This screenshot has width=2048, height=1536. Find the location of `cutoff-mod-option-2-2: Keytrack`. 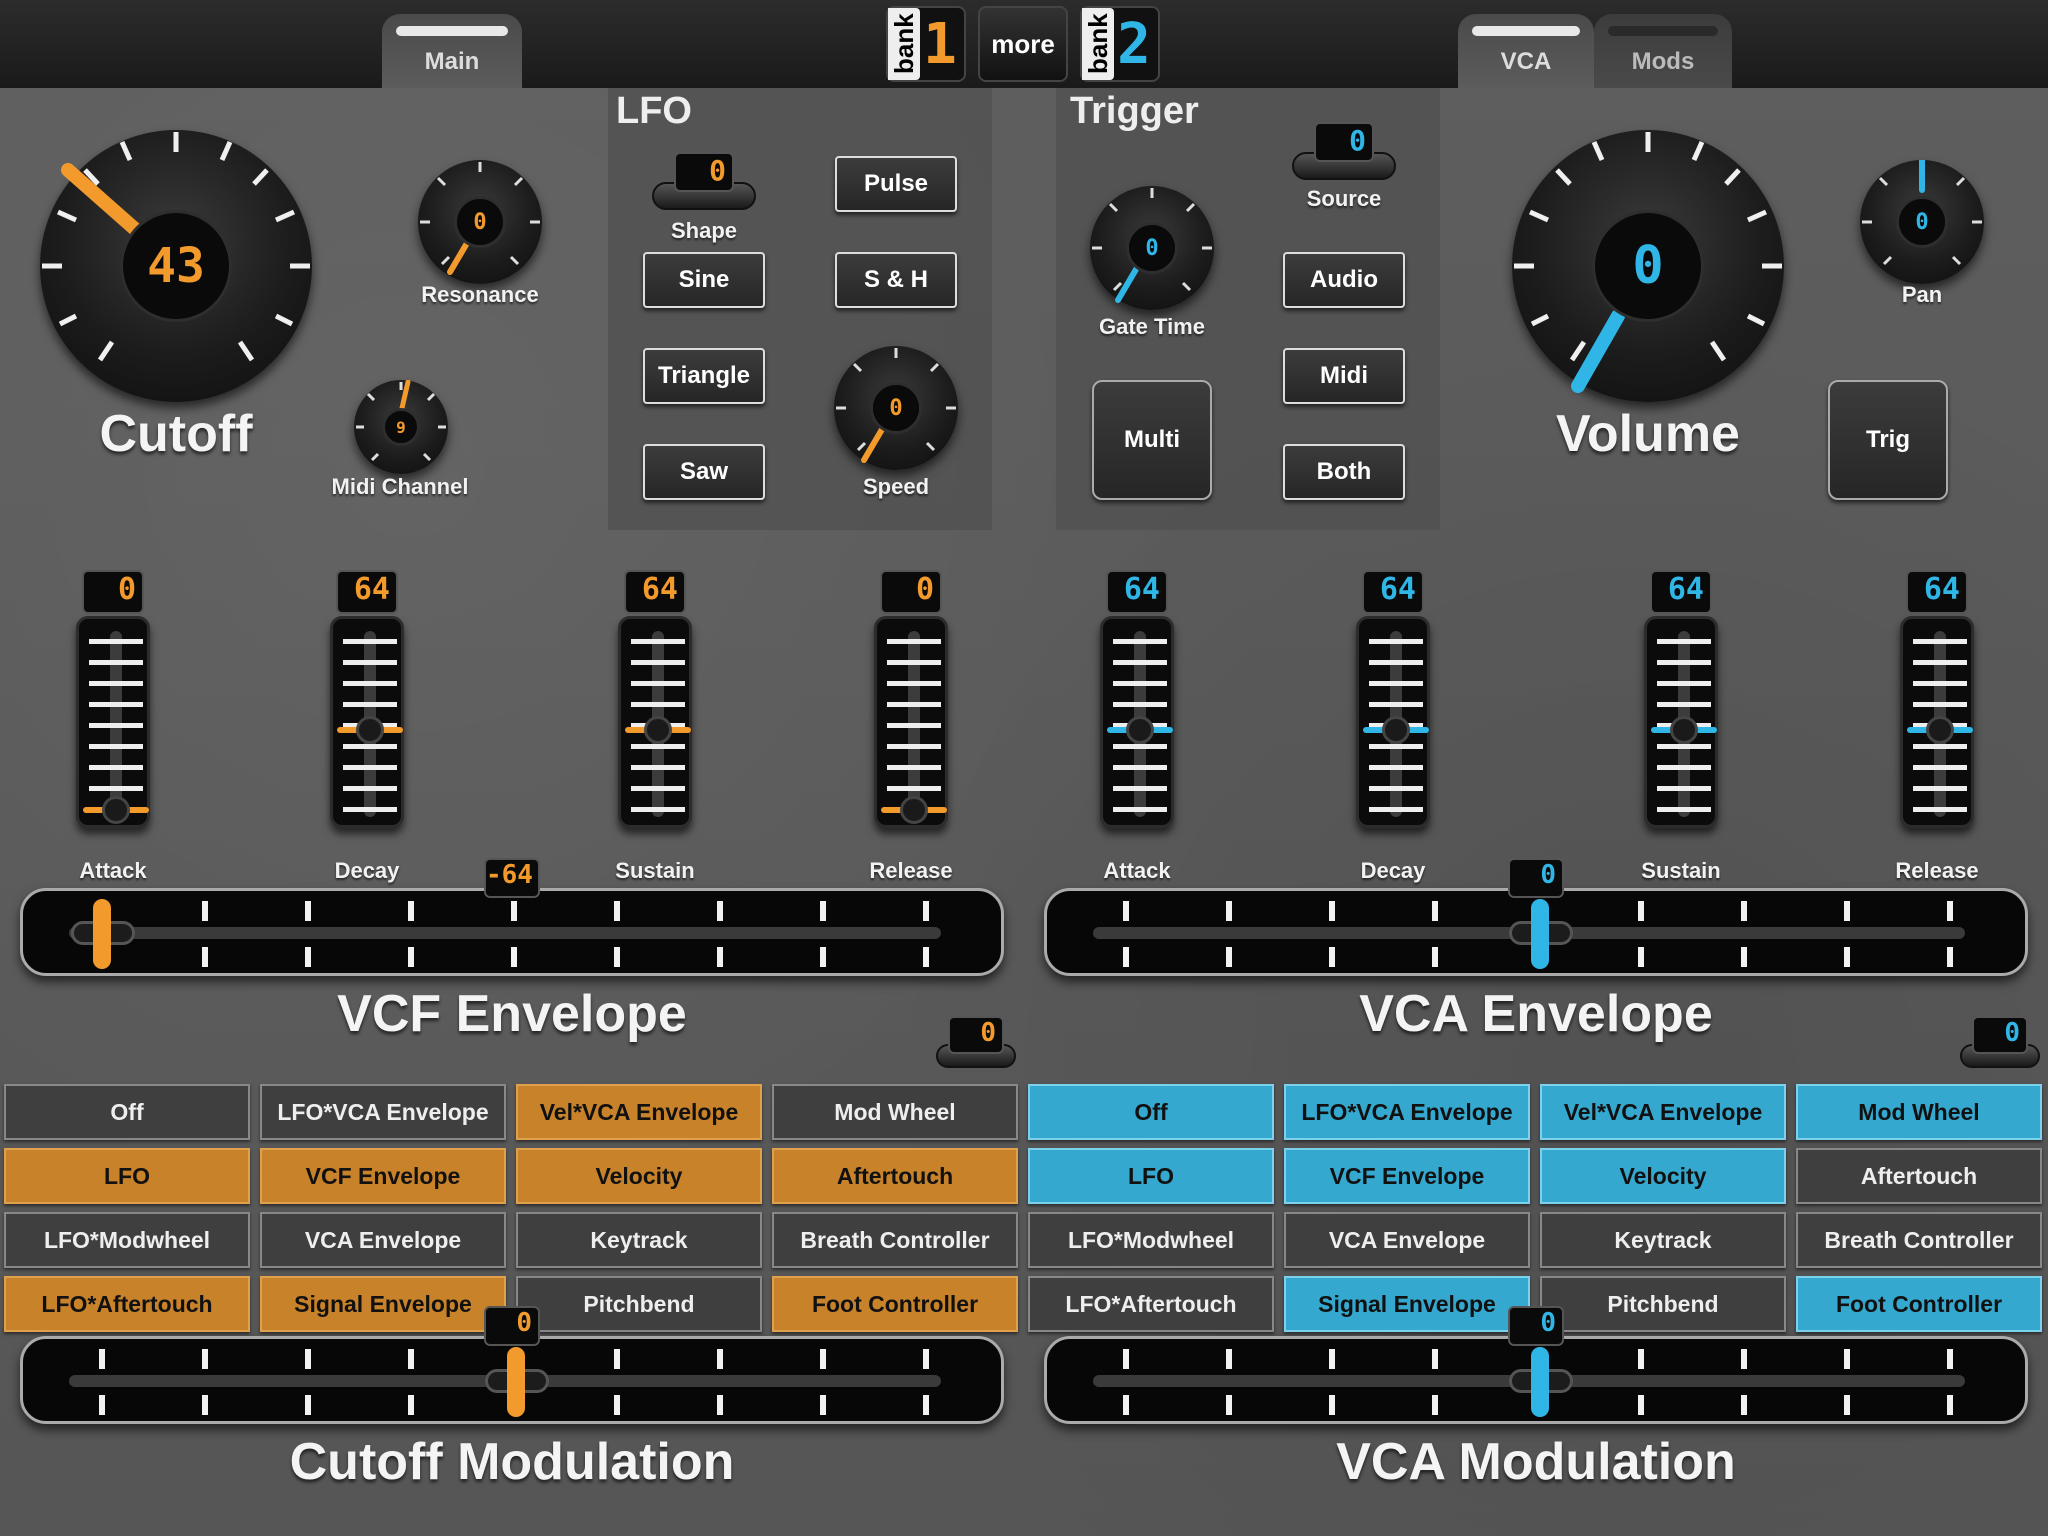

cutoff-mod-option-2-2: Keytrack is located at coordinates (639, 1240).